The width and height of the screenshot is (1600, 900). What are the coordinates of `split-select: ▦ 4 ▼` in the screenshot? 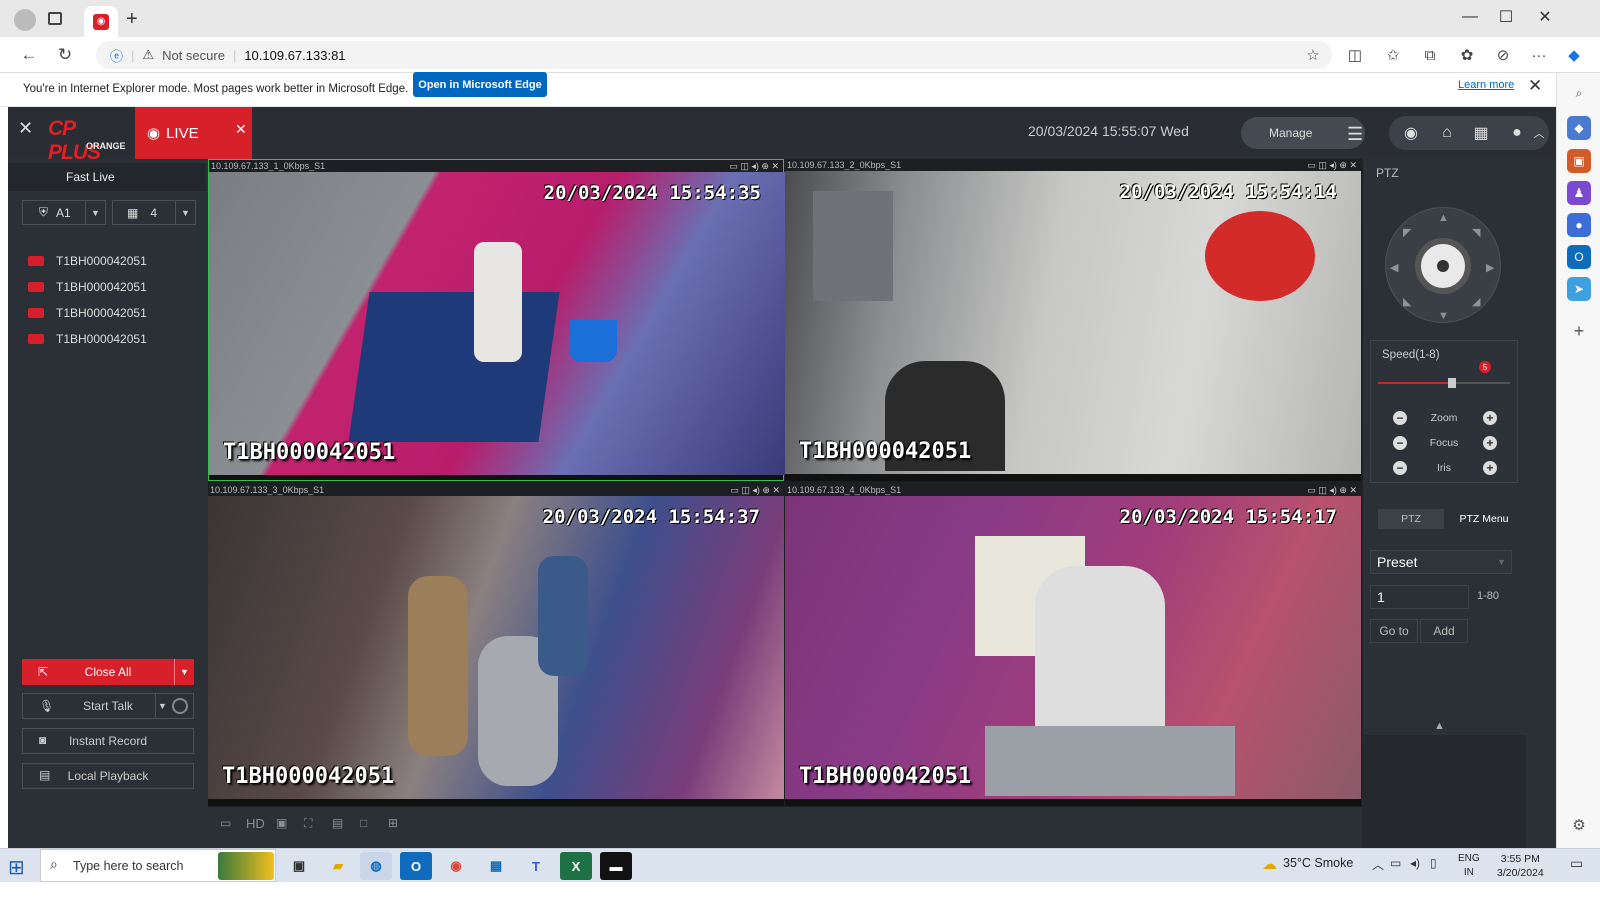 It's located at (154, 212).